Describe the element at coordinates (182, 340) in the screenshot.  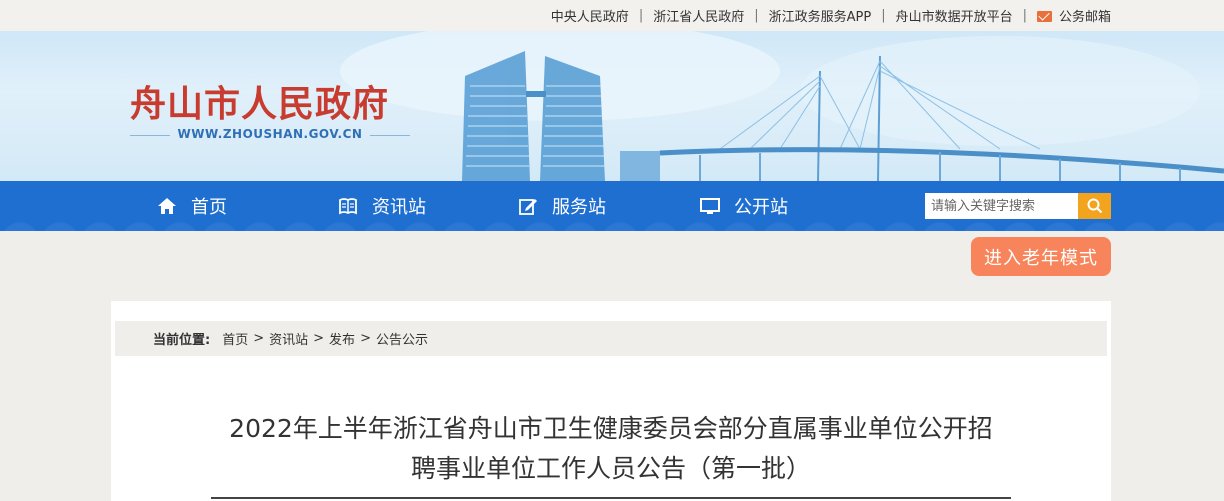
I see `breadcrumb-label: 当前位置:` at that location.